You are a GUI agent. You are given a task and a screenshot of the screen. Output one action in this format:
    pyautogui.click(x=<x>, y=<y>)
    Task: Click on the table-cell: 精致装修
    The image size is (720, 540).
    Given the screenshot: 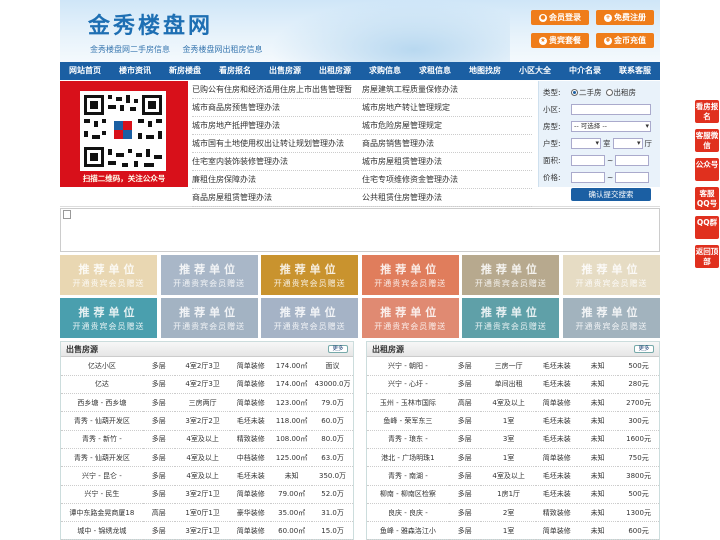 What is the action you would take?
    pyautogui.click(x=251, y=439)
    